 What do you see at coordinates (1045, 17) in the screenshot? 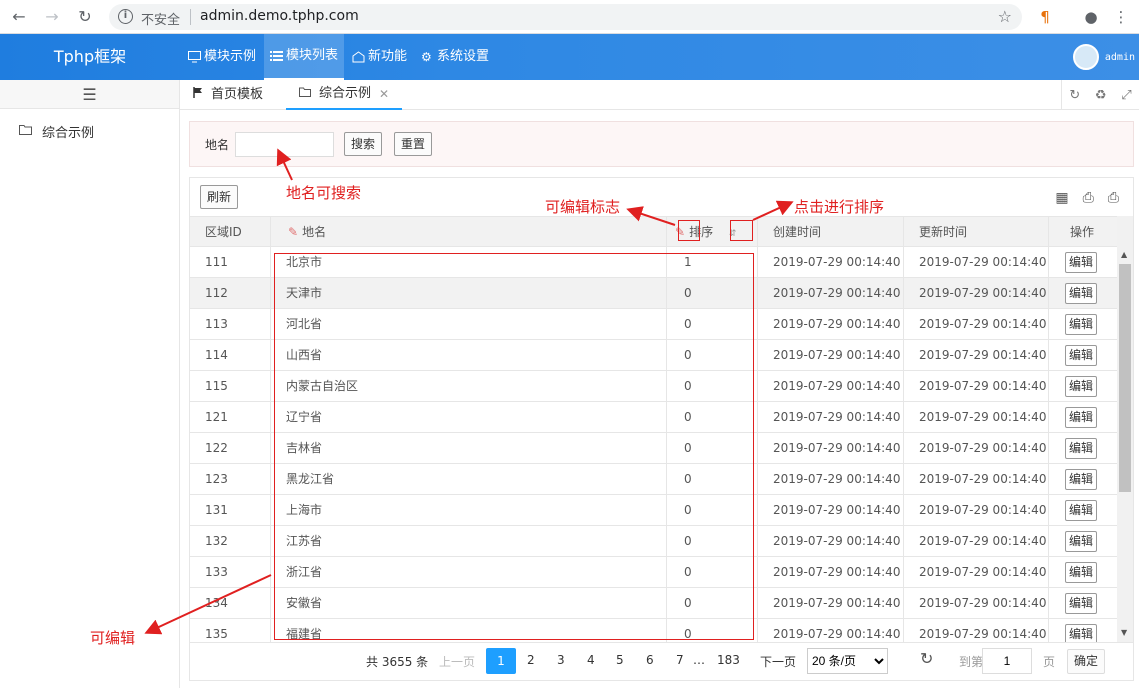
I see `extension-icon: ¶` at bounding box center [1045, 17].